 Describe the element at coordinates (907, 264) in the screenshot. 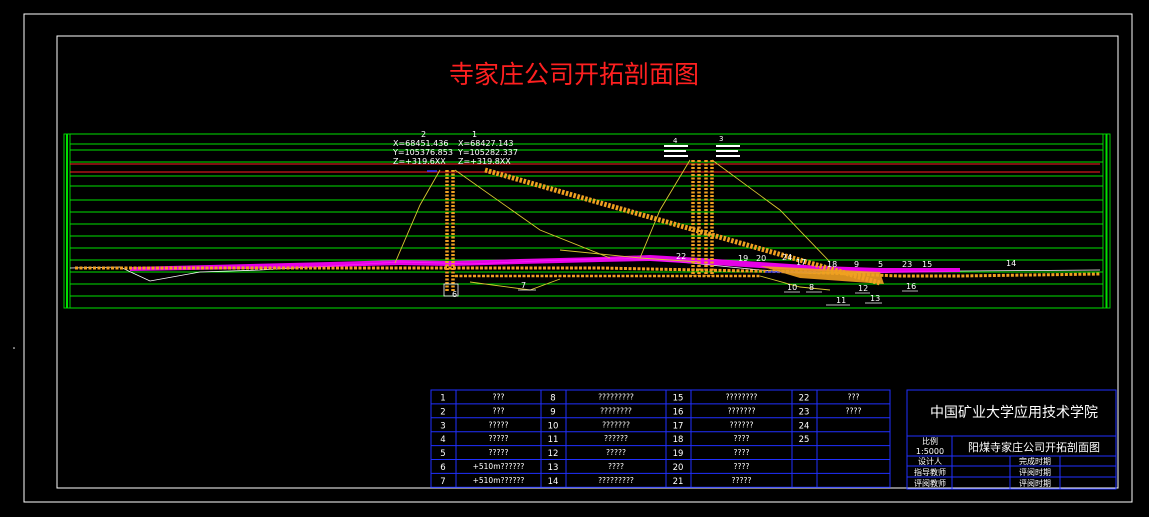

I see `callout-23: 23` at that location.